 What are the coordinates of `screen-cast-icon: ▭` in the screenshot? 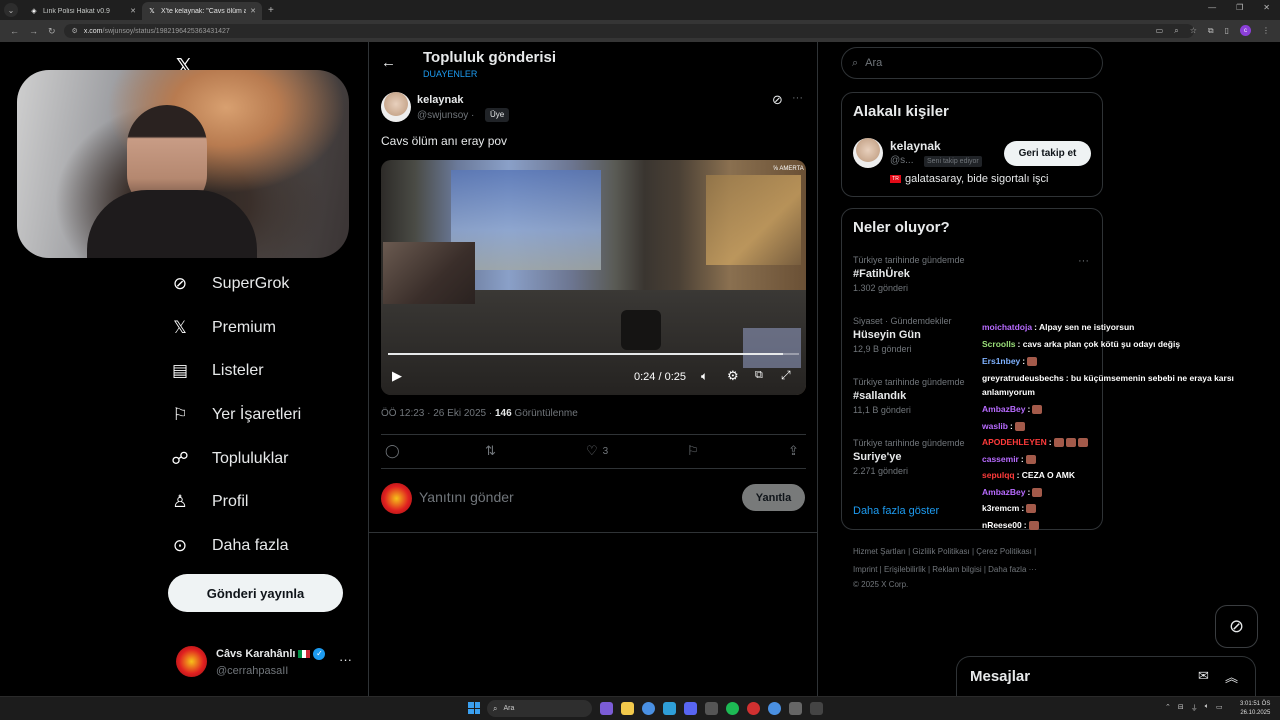 It's located at (1160, 30).